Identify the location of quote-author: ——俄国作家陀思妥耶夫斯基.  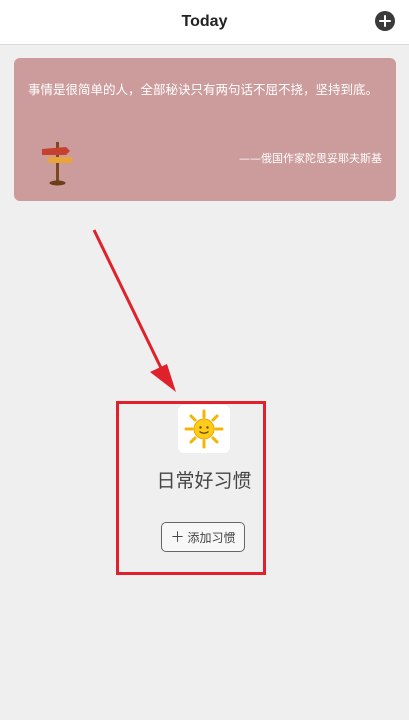
(310, 158).